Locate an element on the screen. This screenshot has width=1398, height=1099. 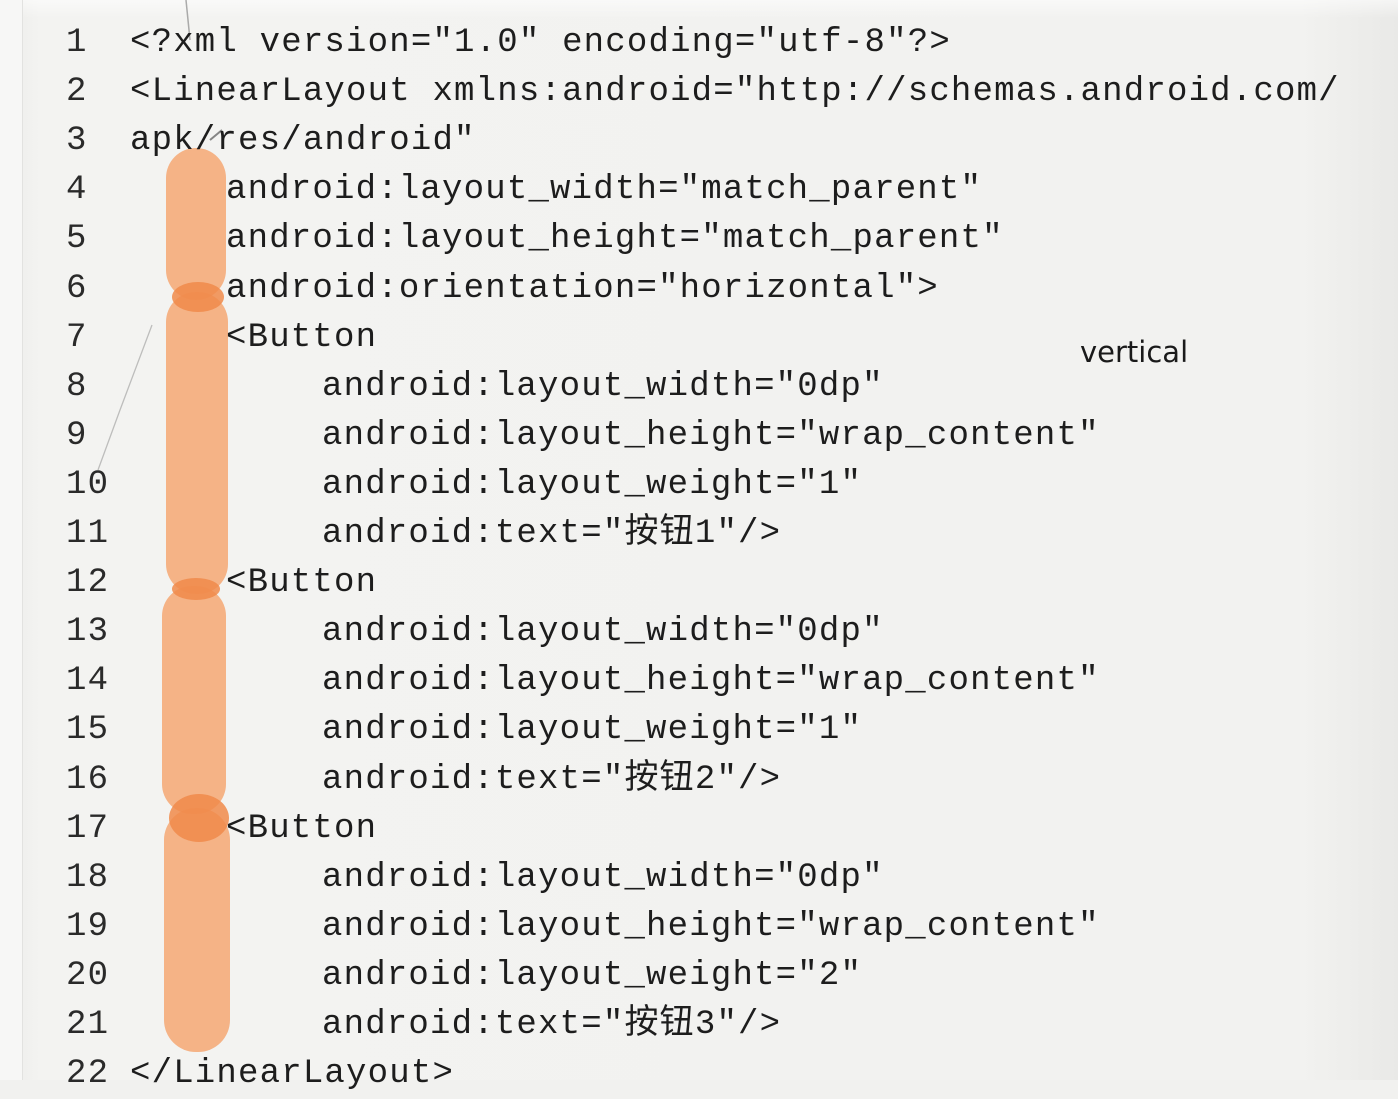
code-line: 1 <?xml version="1.0" encoding="utf-8"?> is located at coordinates (699, 43).